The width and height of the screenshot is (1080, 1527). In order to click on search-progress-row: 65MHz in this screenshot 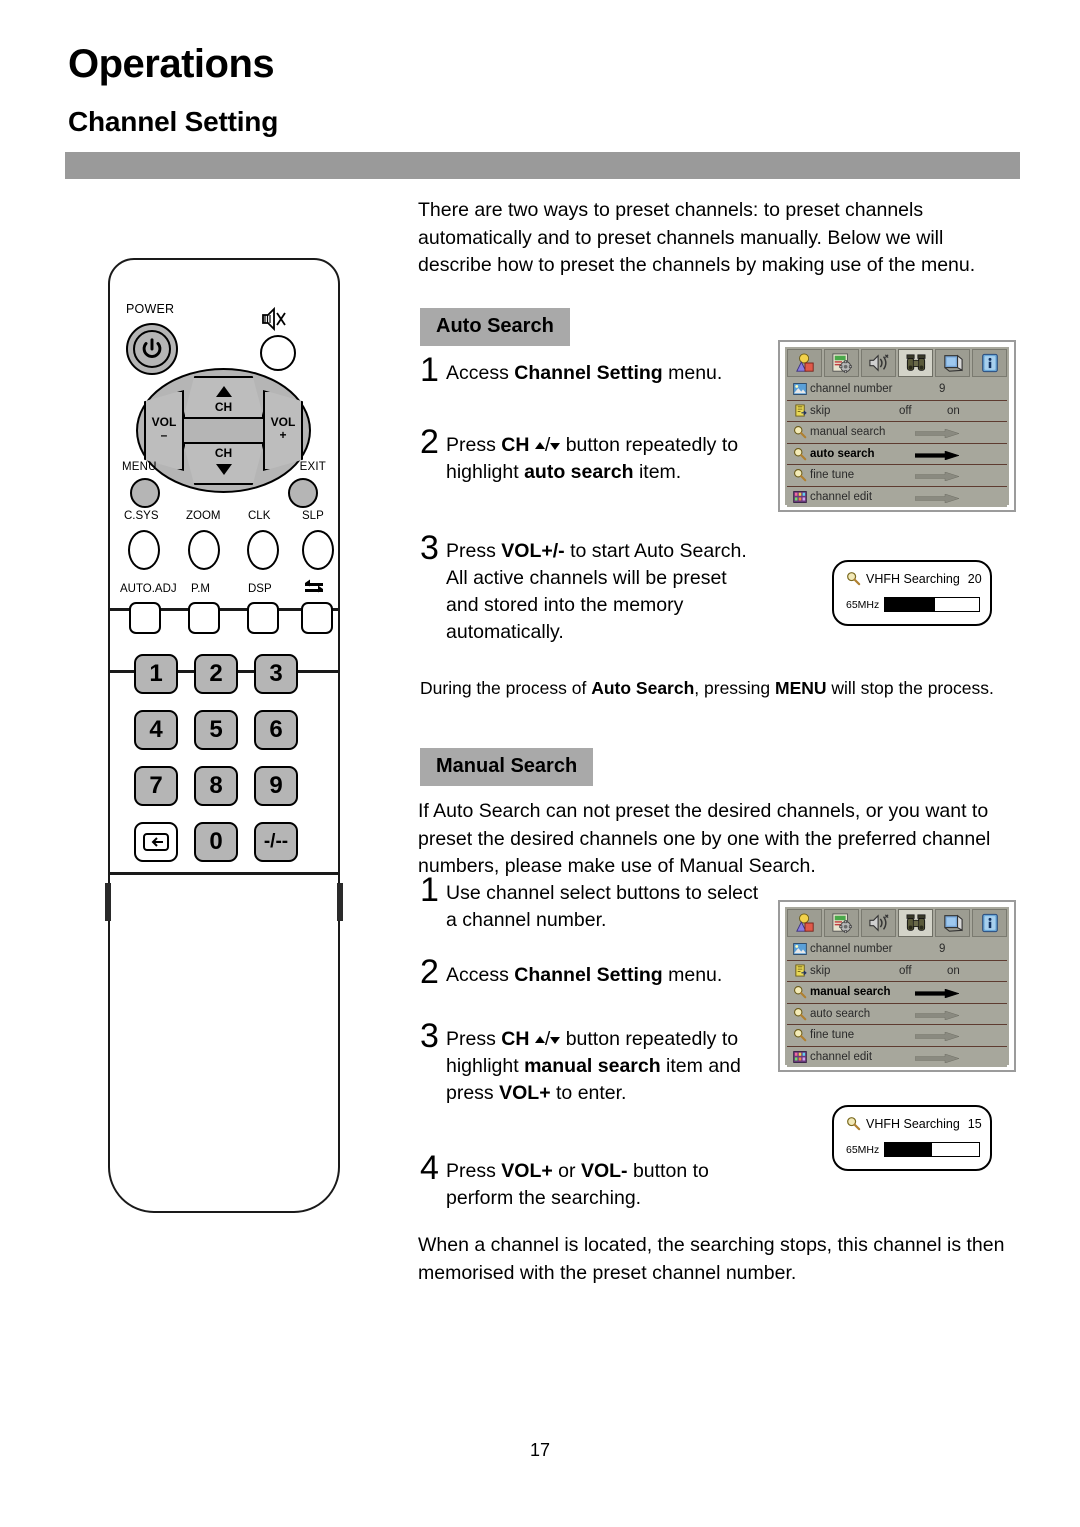, I will do `click(913, 1149)`.